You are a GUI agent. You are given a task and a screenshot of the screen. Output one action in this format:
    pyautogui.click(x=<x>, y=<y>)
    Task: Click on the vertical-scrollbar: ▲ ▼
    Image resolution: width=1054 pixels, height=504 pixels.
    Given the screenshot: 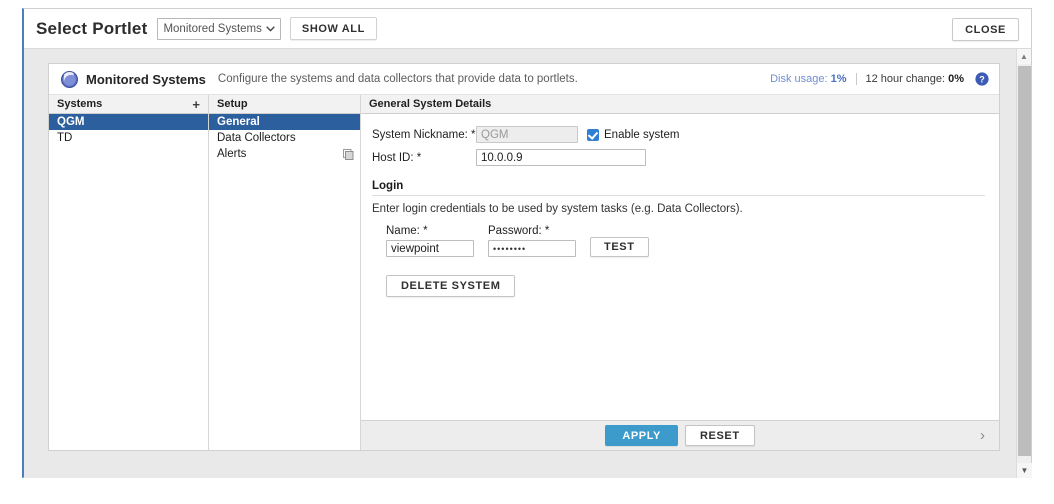 What is the action you would take?
    pyautogui.click(x=1024, y=263)
    